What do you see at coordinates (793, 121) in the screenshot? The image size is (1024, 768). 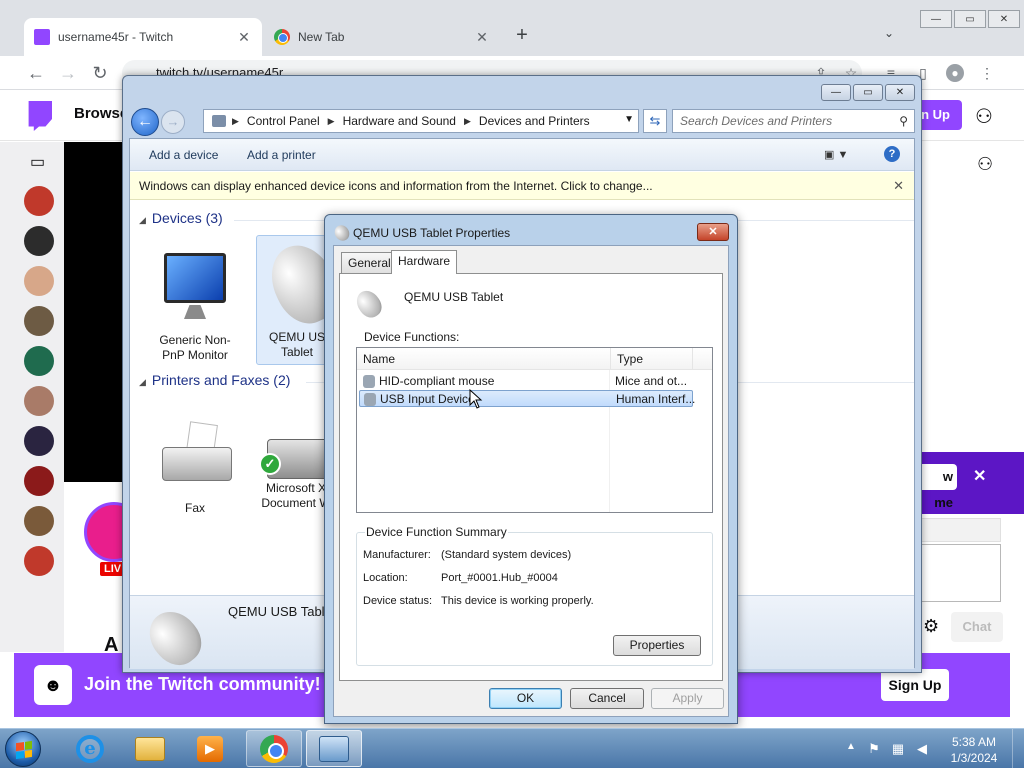 I see `search-input: Search Devices and Printers ⚲` at bounding box center [793, 121].